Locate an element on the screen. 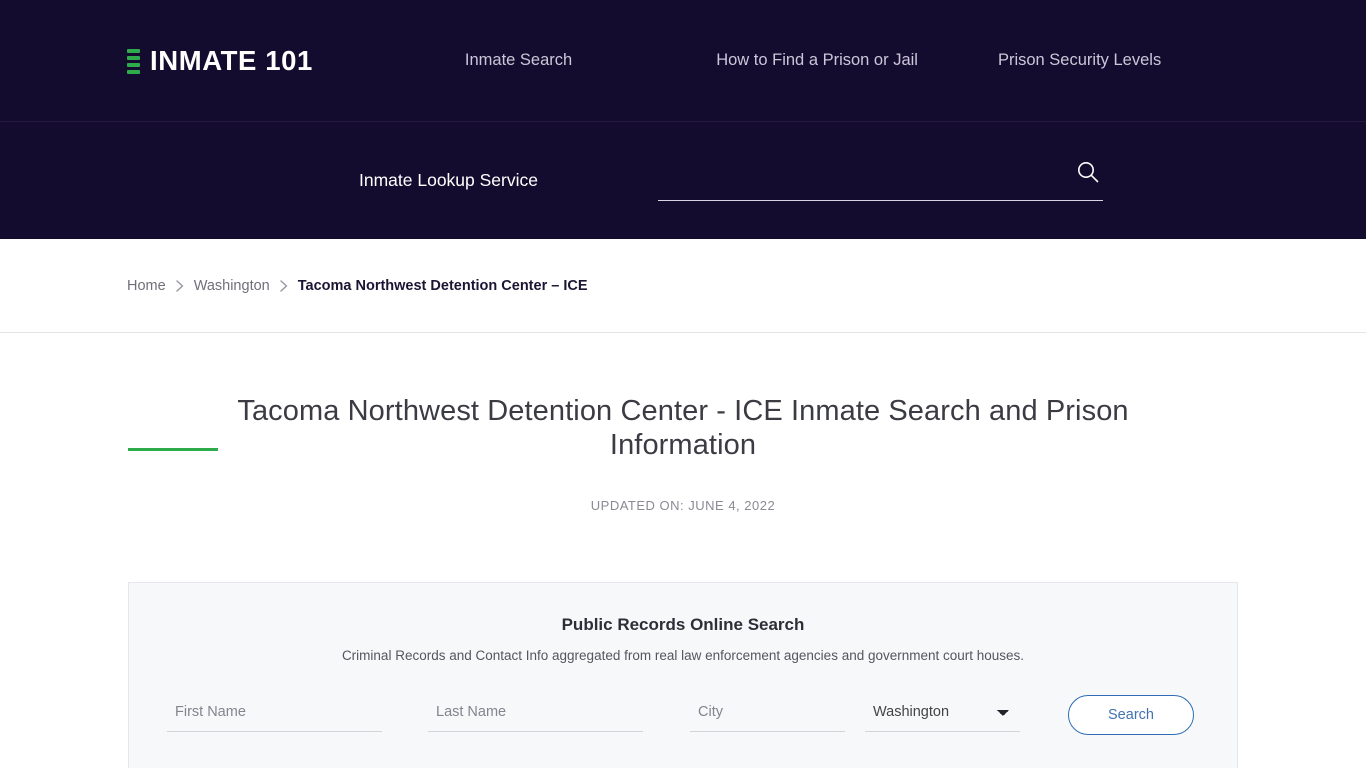 This screenshot has width=1366, height=768. lookup-label: Inmate Lookup Service is located at coordinates (448, 179).